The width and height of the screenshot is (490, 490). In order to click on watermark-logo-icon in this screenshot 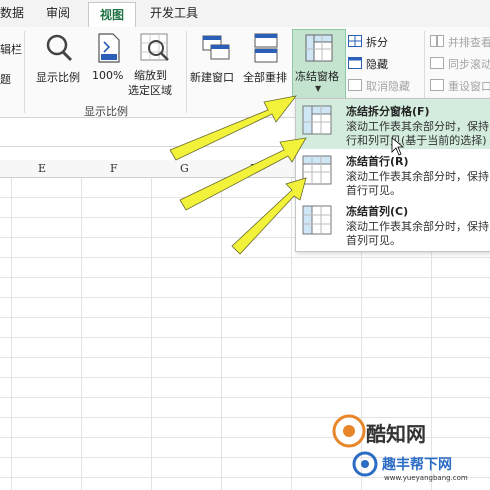, I will do `click(349, 431)`.